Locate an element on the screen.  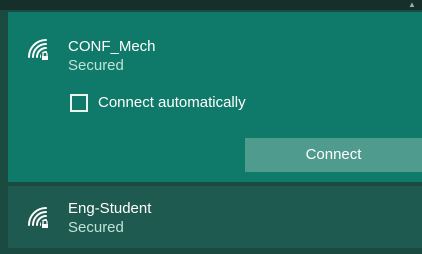
scroll-up-icon: ▲ is located at coordinates (412, 5).